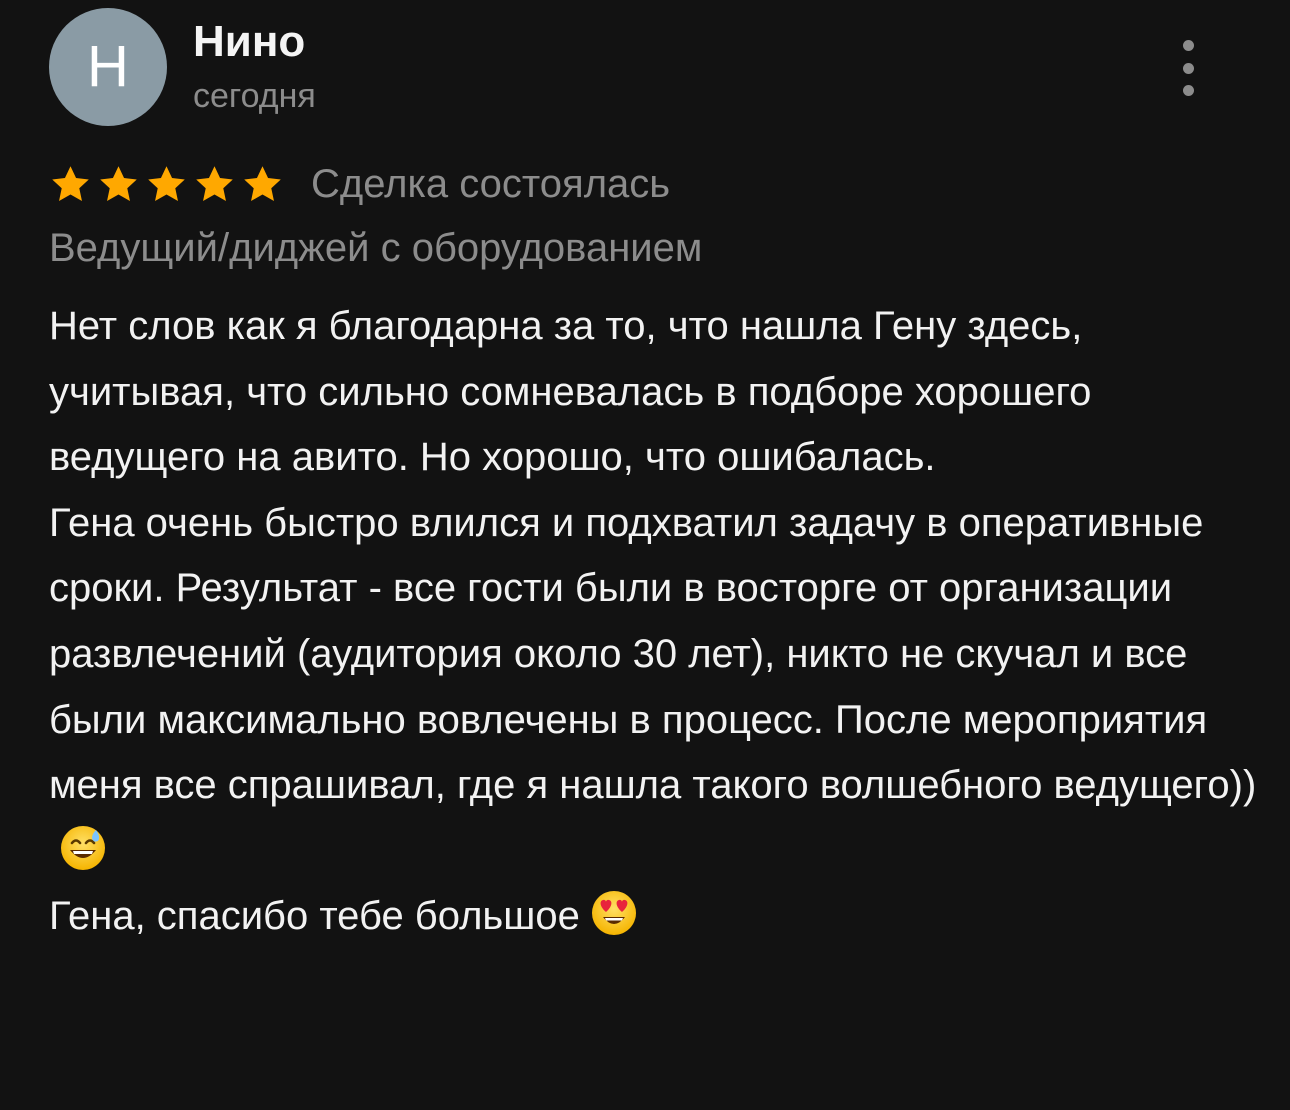 The image size is (1290, 1110). Describe the element at coordinates (376, 248) in the screenshot. I see `service-name: Ведущий/диджей с оборудованием` at that location.